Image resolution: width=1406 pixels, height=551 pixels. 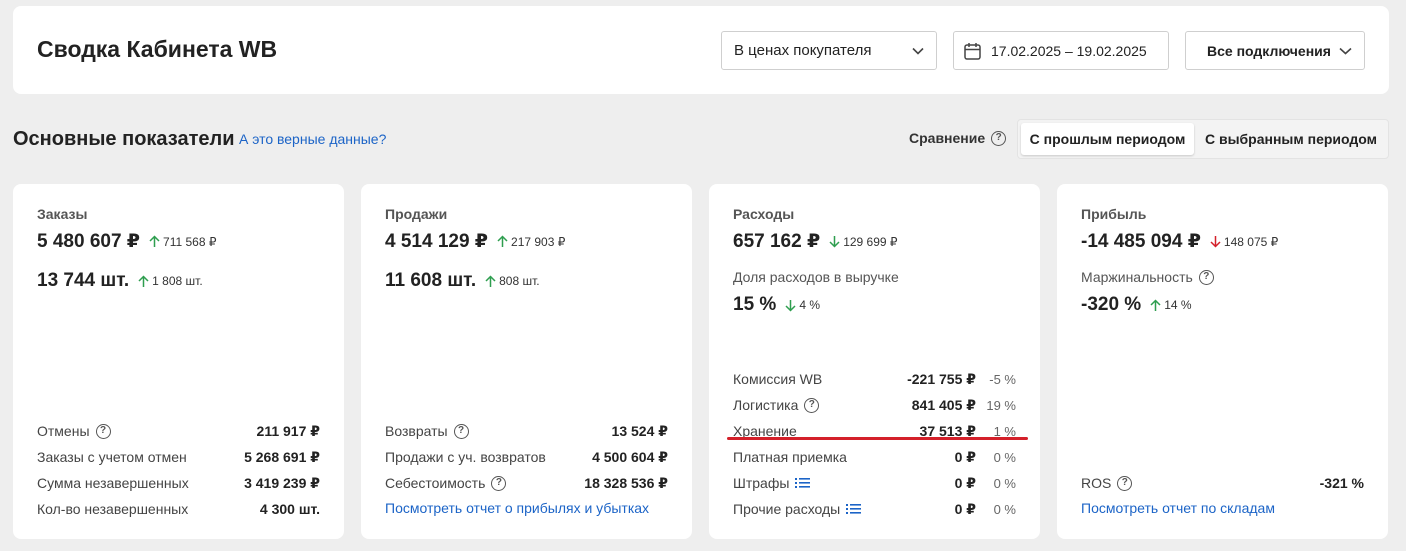 I want to click on sales-sum-row: 4 514 129 ₽ 217 903 ₽, so click(x=475, y=241).